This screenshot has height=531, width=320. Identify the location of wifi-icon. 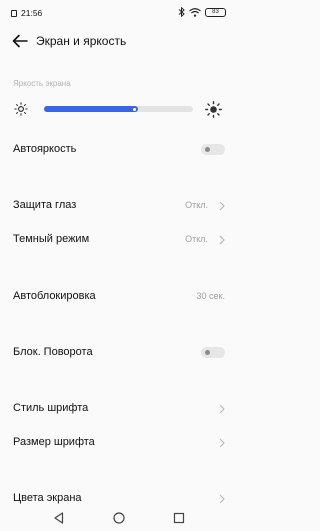
(195, 12).